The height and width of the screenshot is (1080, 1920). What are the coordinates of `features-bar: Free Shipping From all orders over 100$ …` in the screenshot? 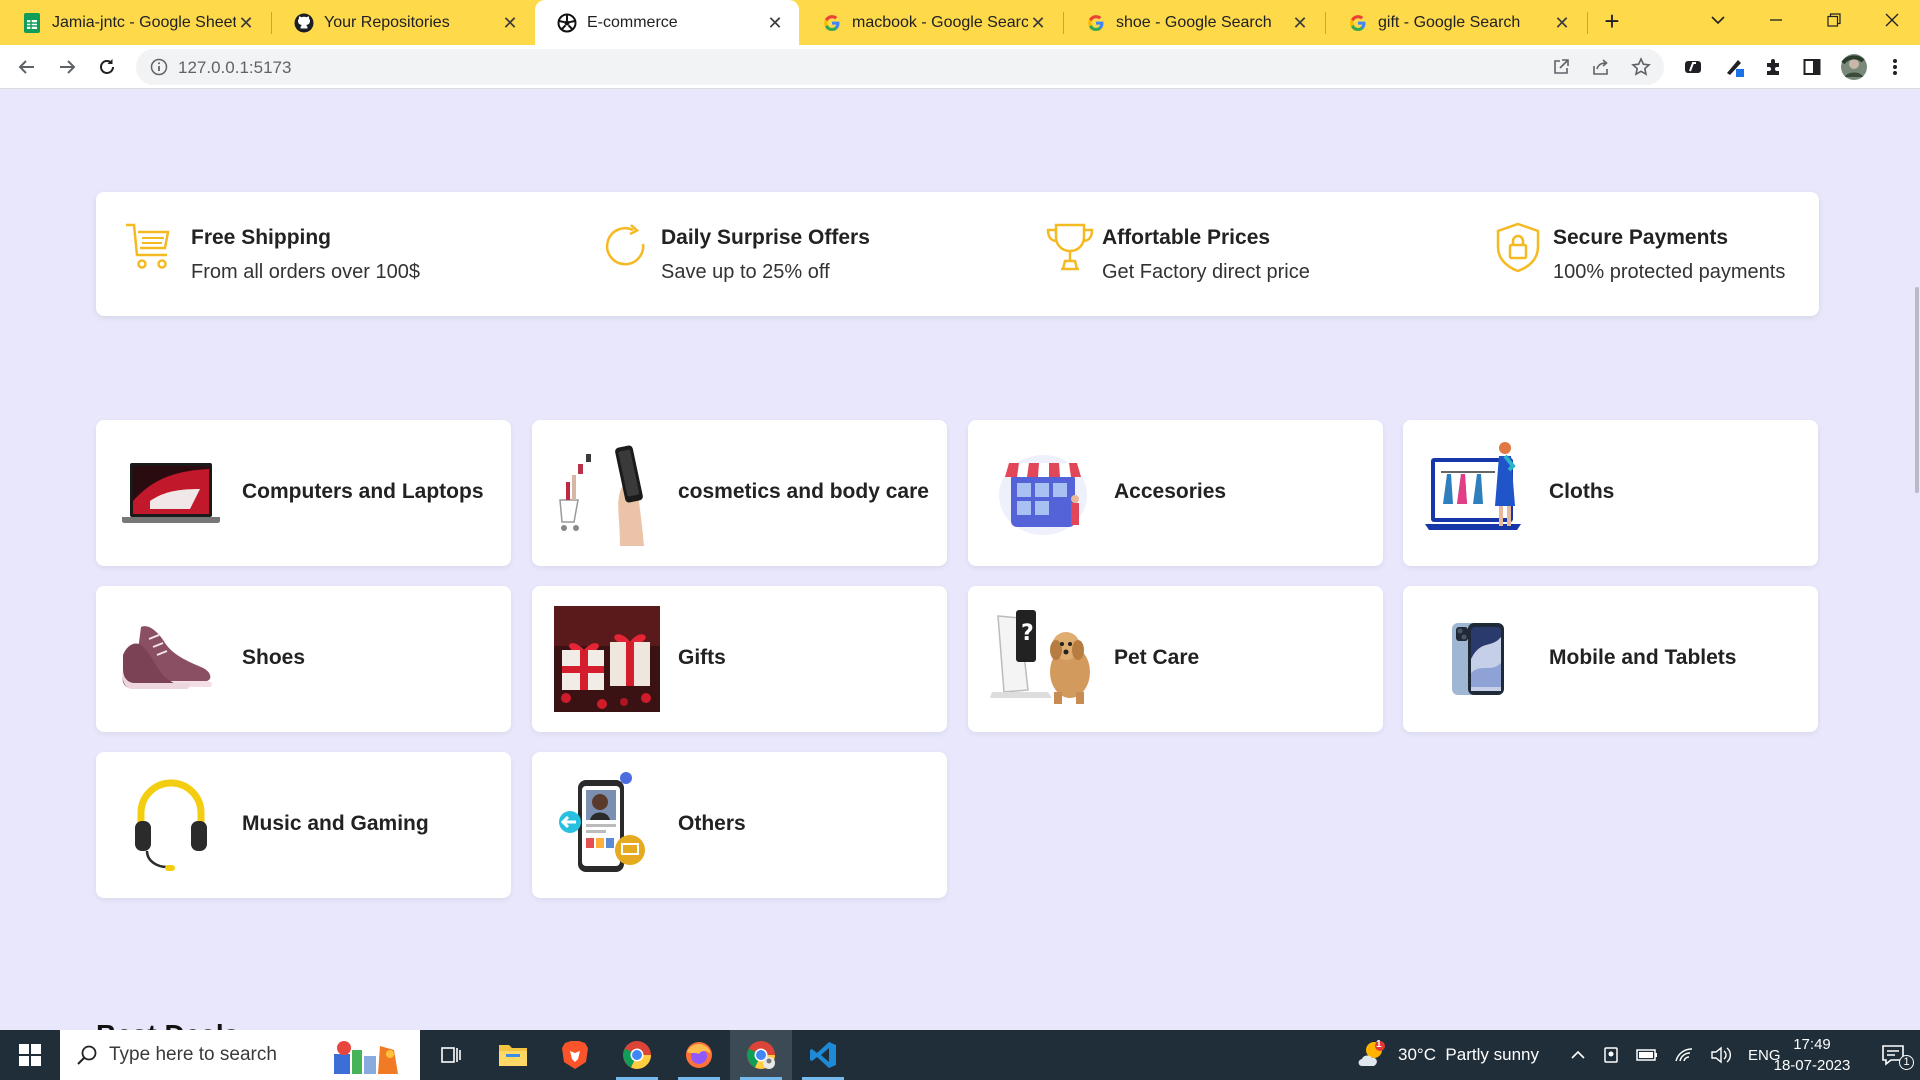 It's located at (957, 254).